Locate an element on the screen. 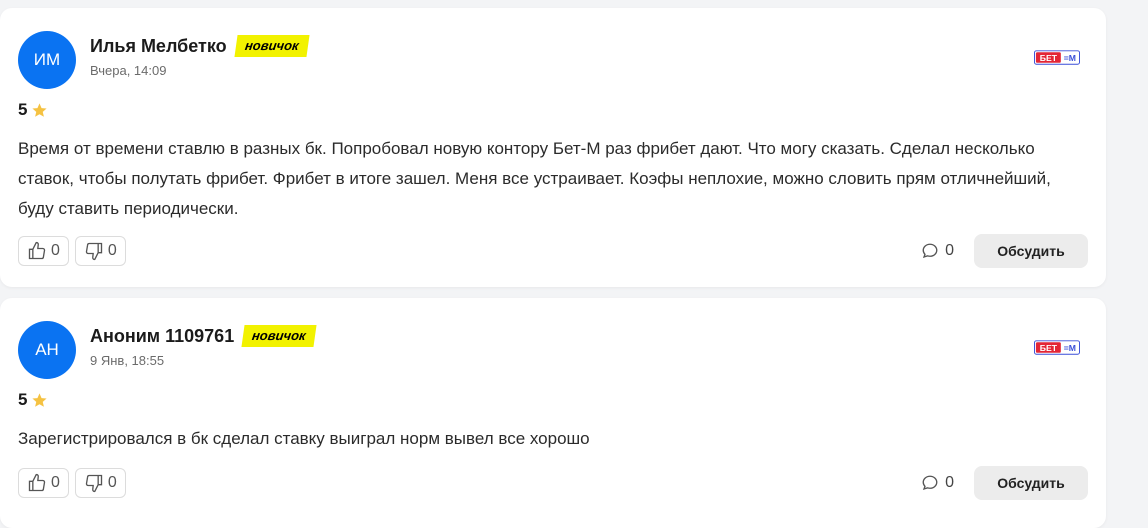  review-date: Вчера, 14:09 is located at coordinates (128, 70).